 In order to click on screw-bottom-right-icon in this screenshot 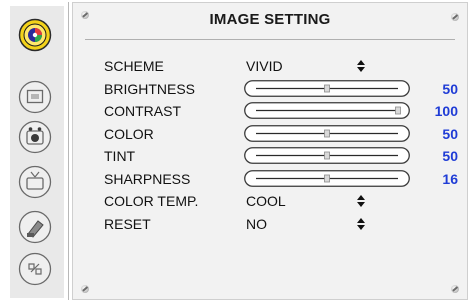, I will do `click(455, 289)`.